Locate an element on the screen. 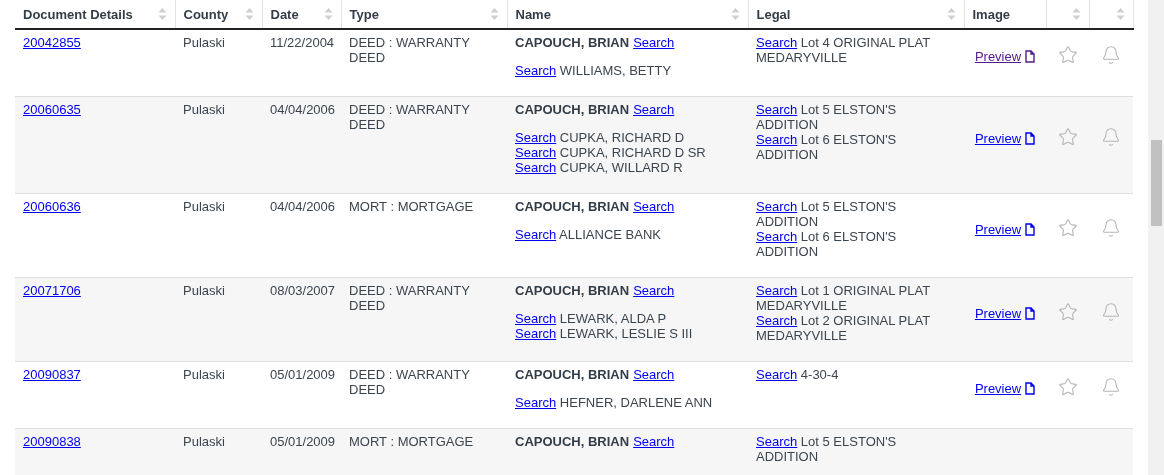  column-header: Image is located at coordinates (991, 14).